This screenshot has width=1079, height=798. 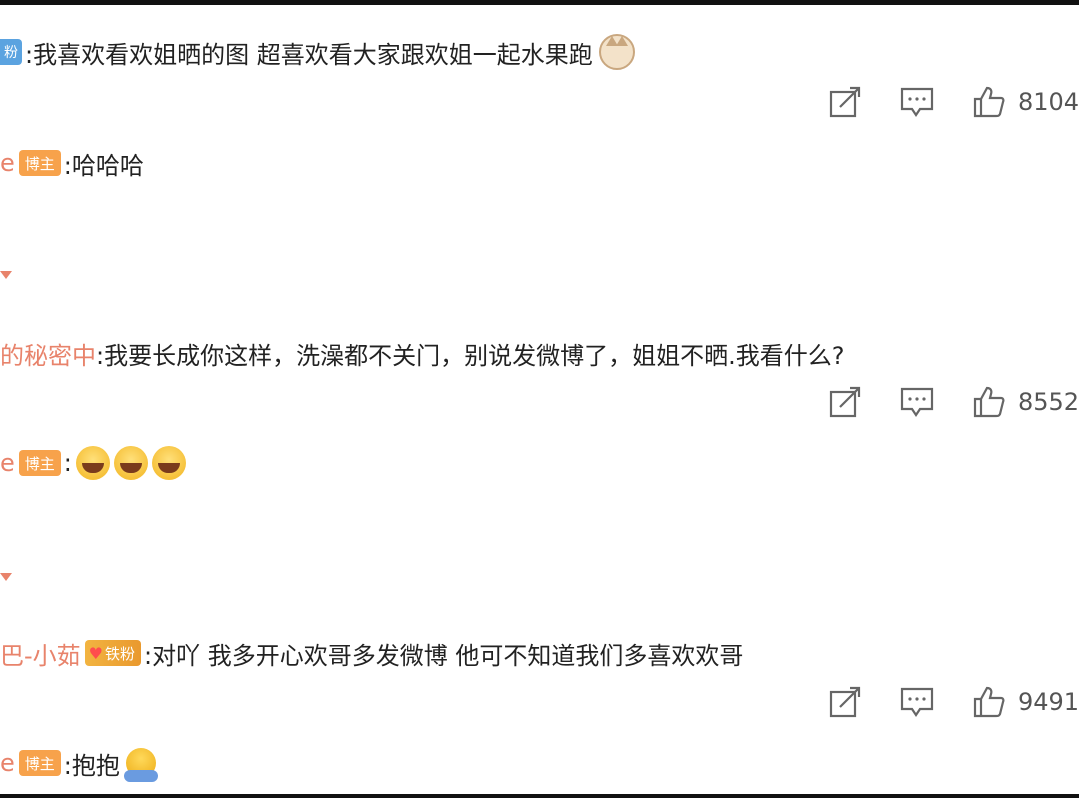 I want to click on reply-3: e 博主 :抱抱, so click(x=79, y=763).